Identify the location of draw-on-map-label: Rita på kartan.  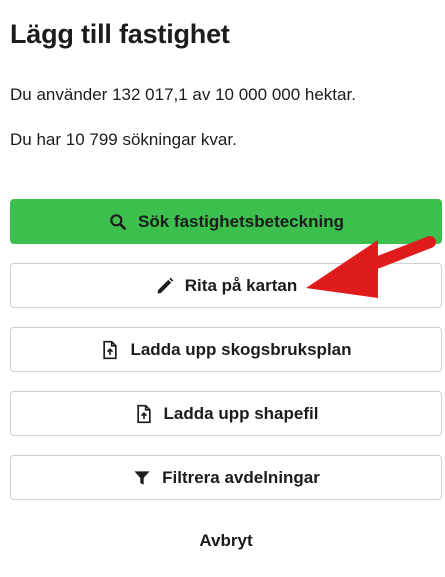
(241, 285).